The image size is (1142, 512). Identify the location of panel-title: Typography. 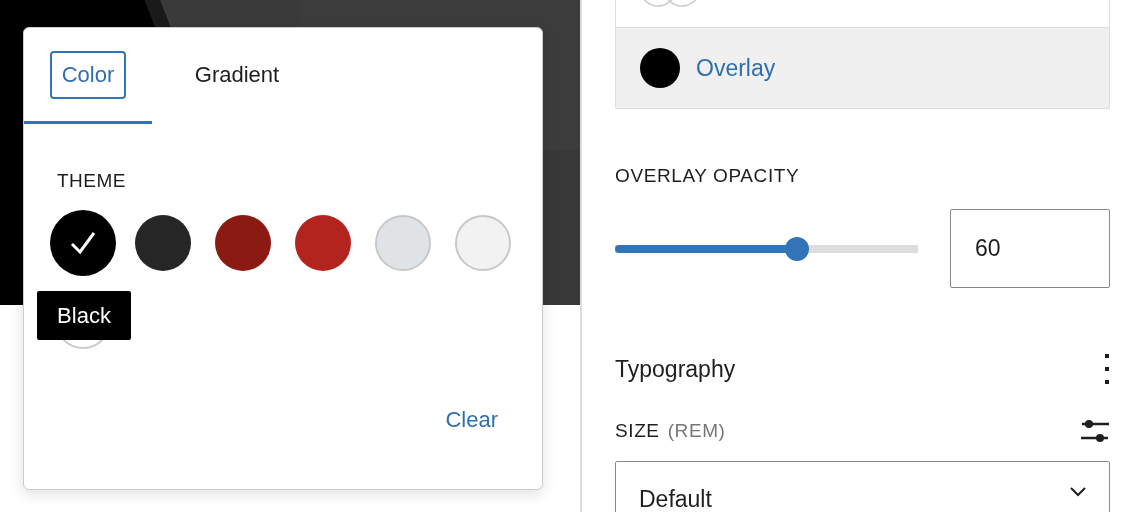
(675, 369).